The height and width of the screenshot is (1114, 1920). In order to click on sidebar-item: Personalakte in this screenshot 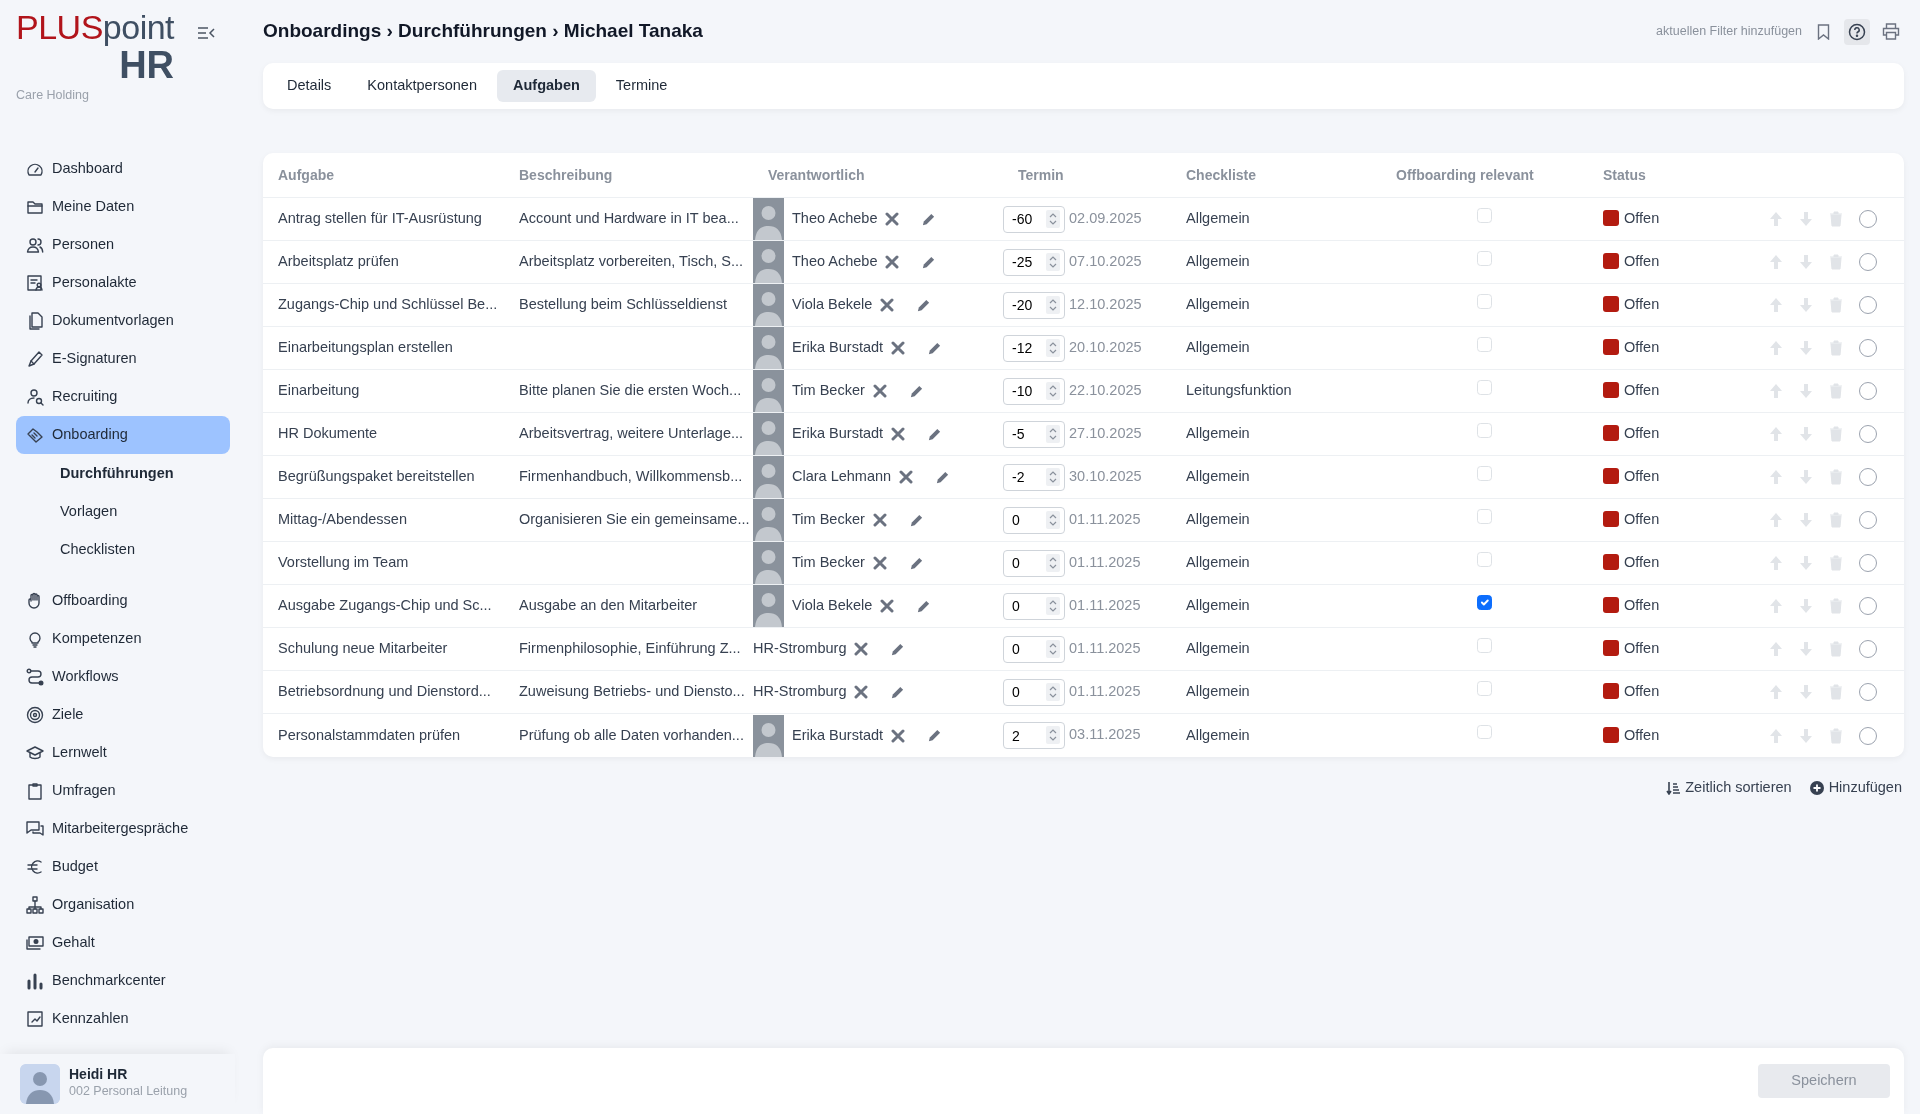, I will do `click(123, 283)`.